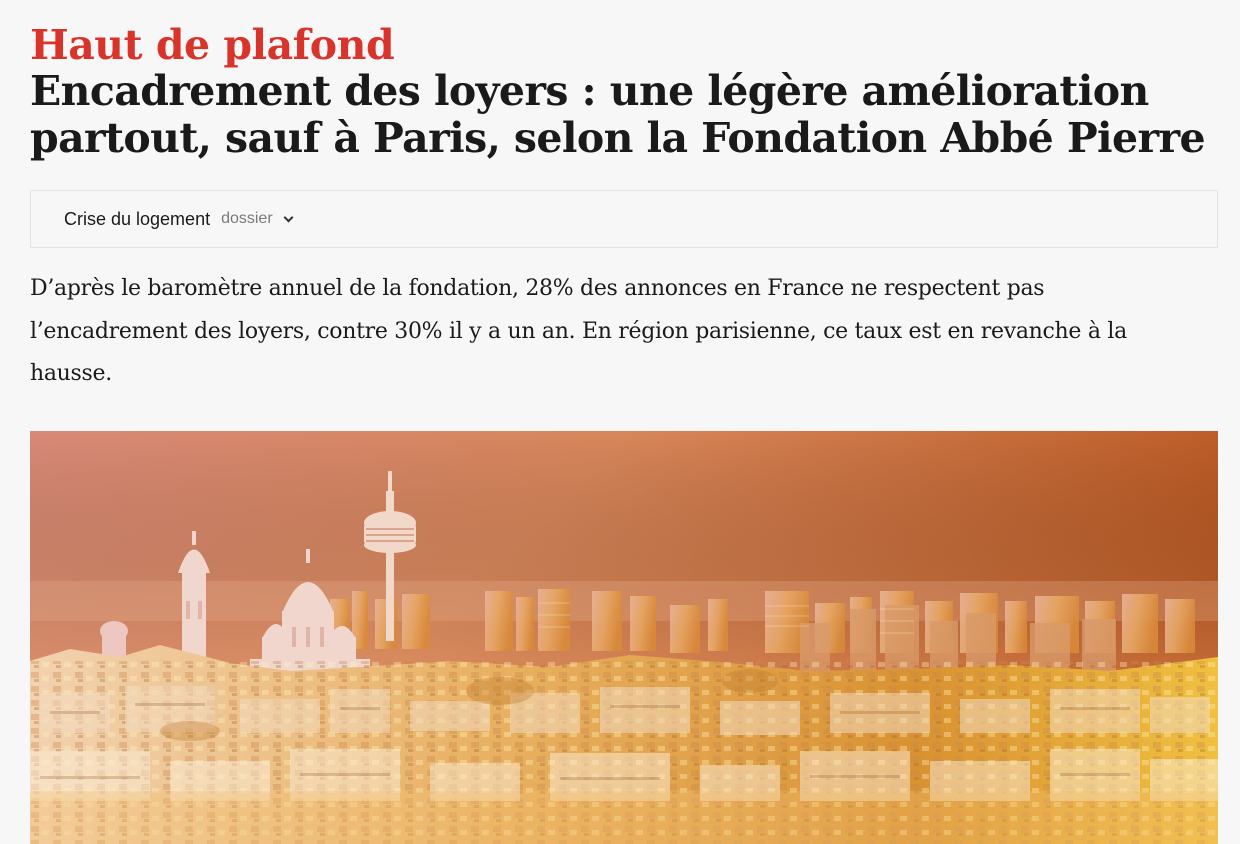  I want to click on dossier-bar: Crise du logement dossier, so click(624, 219).